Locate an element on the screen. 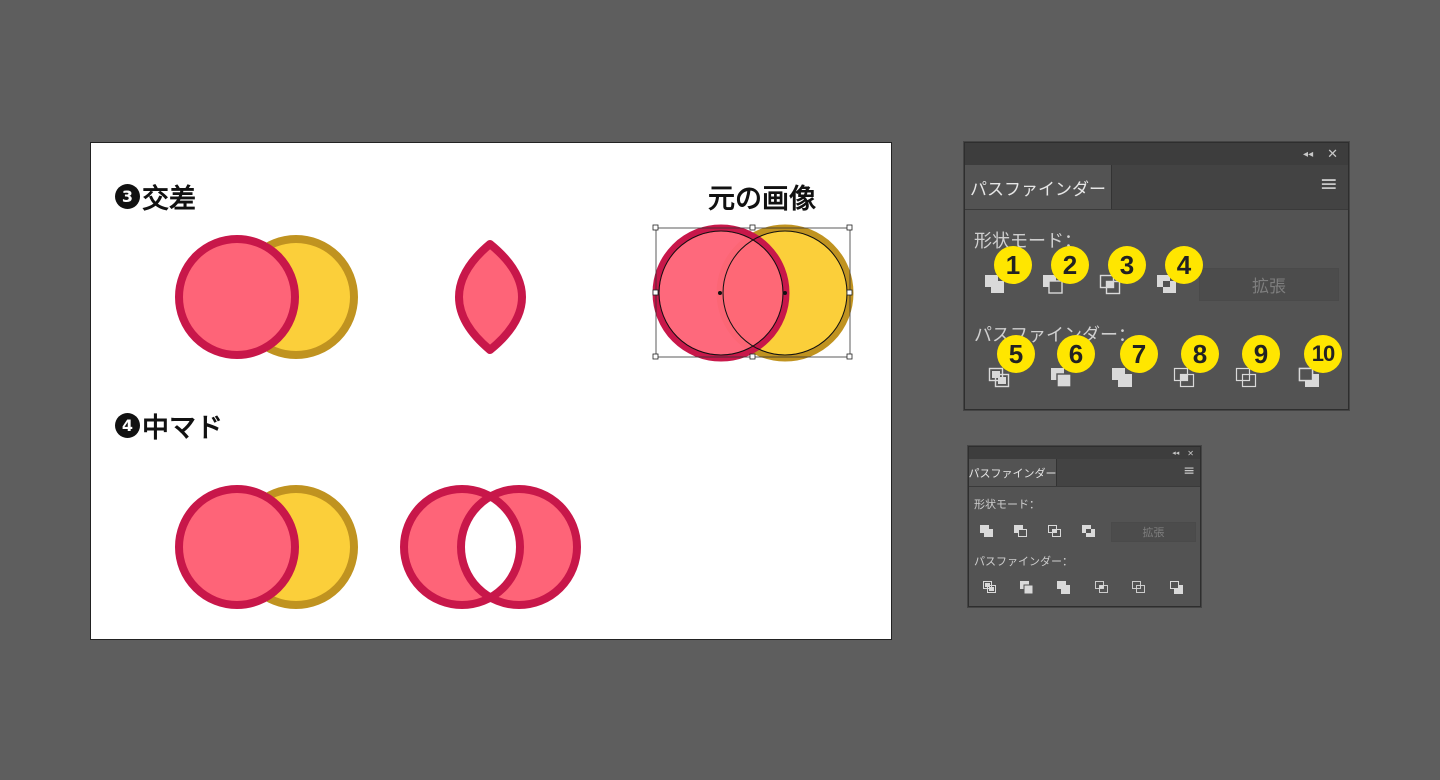 Image resolution: width=1440 pixels, height=780 pixels. intersect-button is located at coordinates (1055, 531).